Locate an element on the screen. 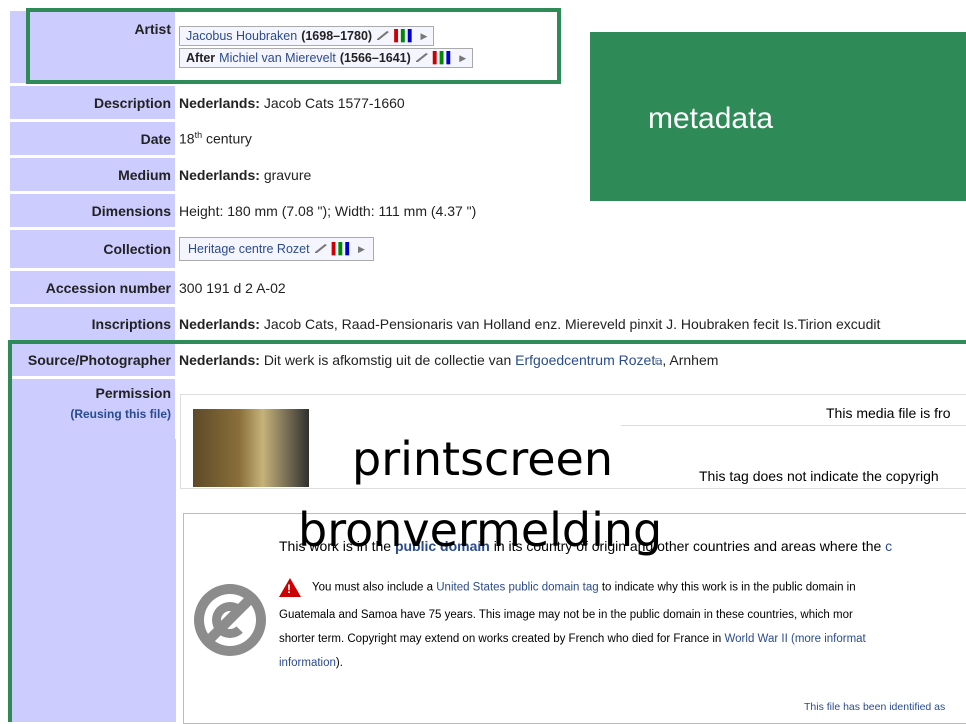  identified-text: This file has been identified as is located at coordinates (875, 707).